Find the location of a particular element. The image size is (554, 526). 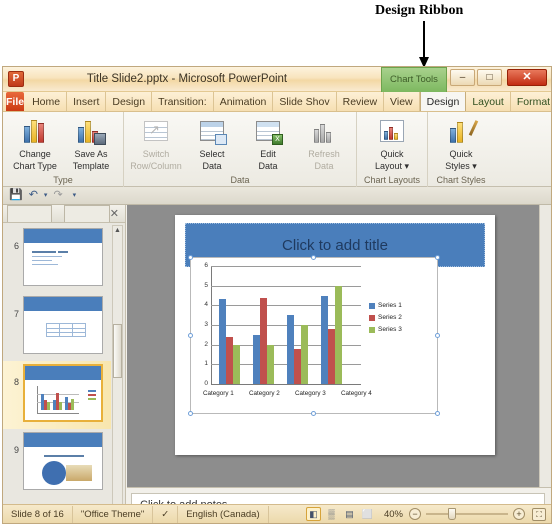

change-chart-type-label-2: Chart Type is located at coordinates (35, 166).